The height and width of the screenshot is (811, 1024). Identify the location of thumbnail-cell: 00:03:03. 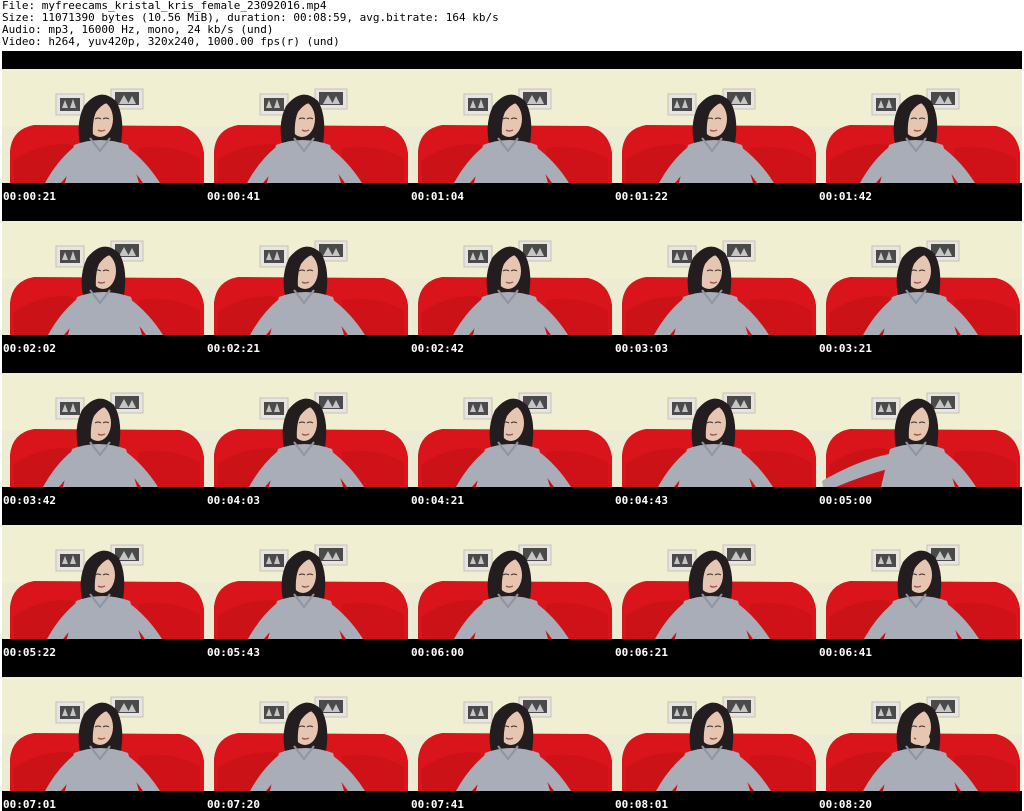
(716, 279).